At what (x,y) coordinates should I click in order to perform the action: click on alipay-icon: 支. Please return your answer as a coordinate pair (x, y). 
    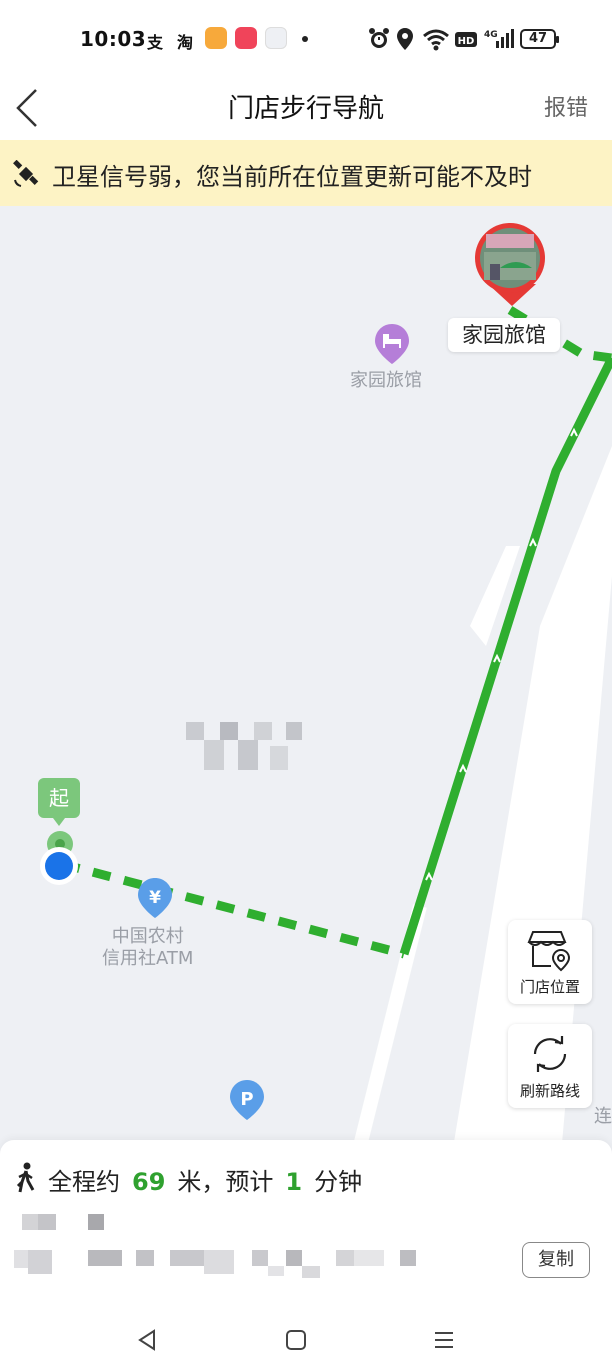
    Looking at the image, I should click on (155, 42).